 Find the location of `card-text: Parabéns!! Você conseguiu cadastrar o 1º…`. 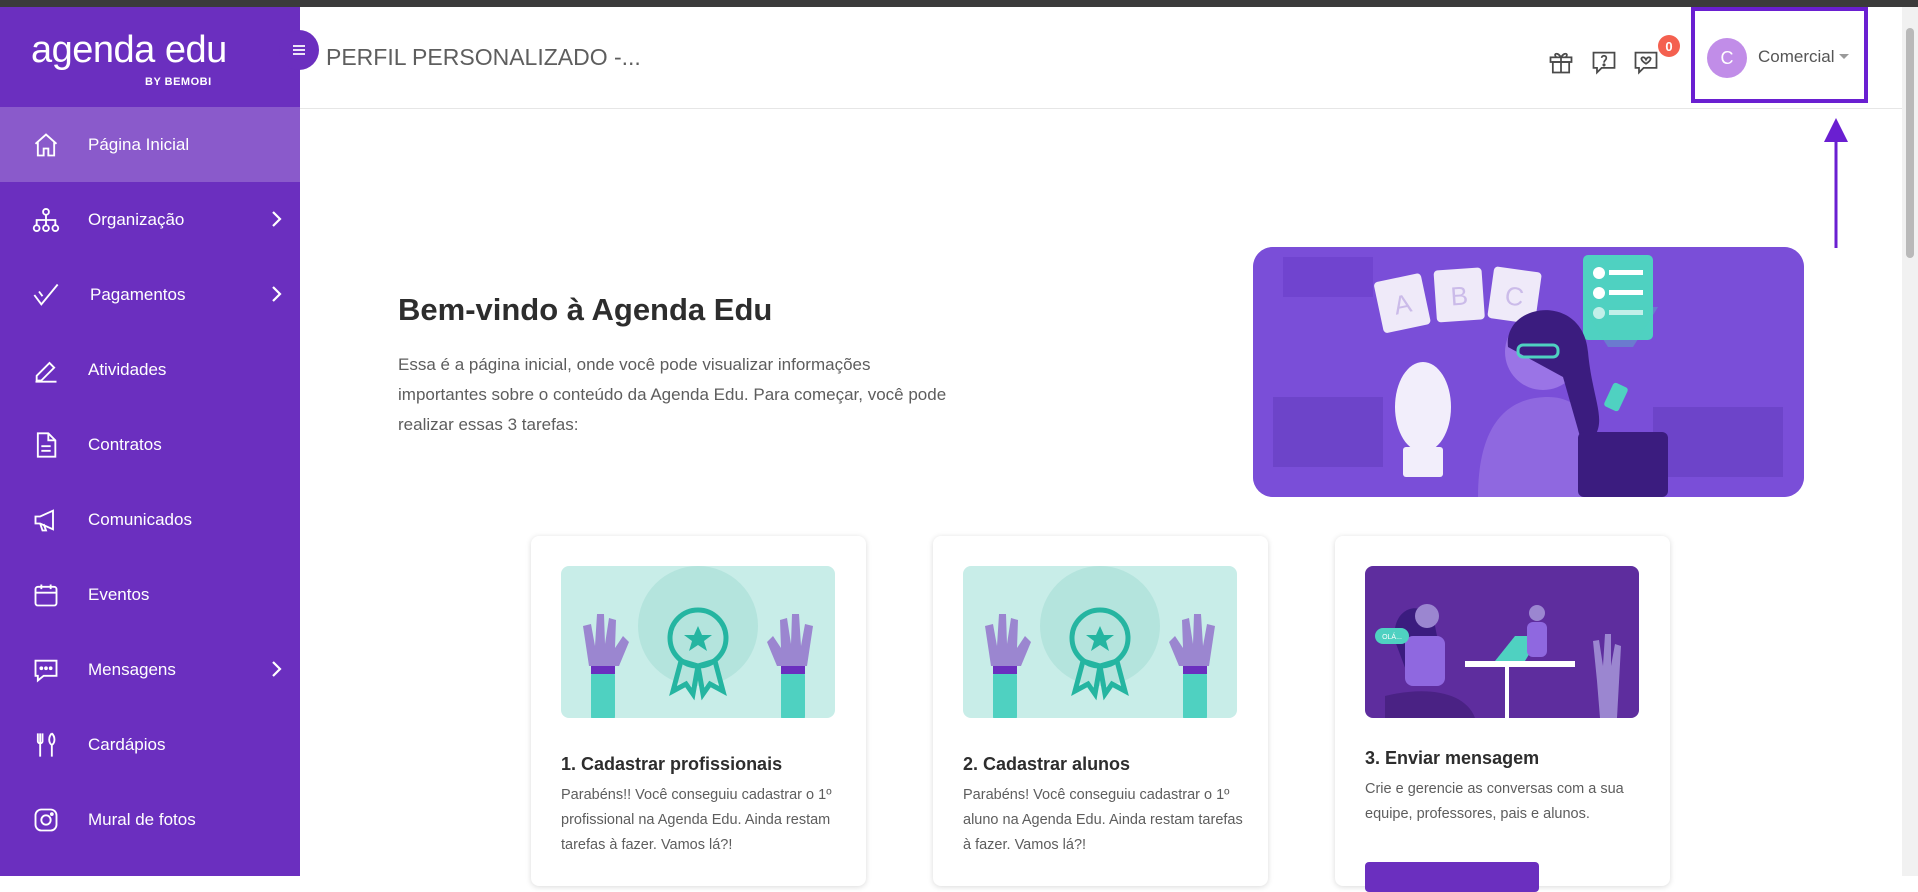

card-text: Parabéns!! Você conseguiu cadastrar o 1º… is located at coordinates (696, 820).